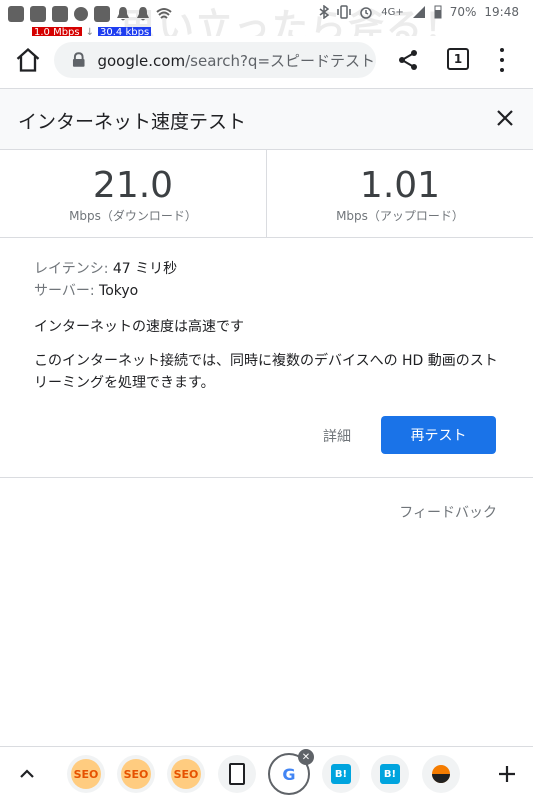 This screenshot has width=533, height=801. I want to click on image-icon, so click(102, 14).